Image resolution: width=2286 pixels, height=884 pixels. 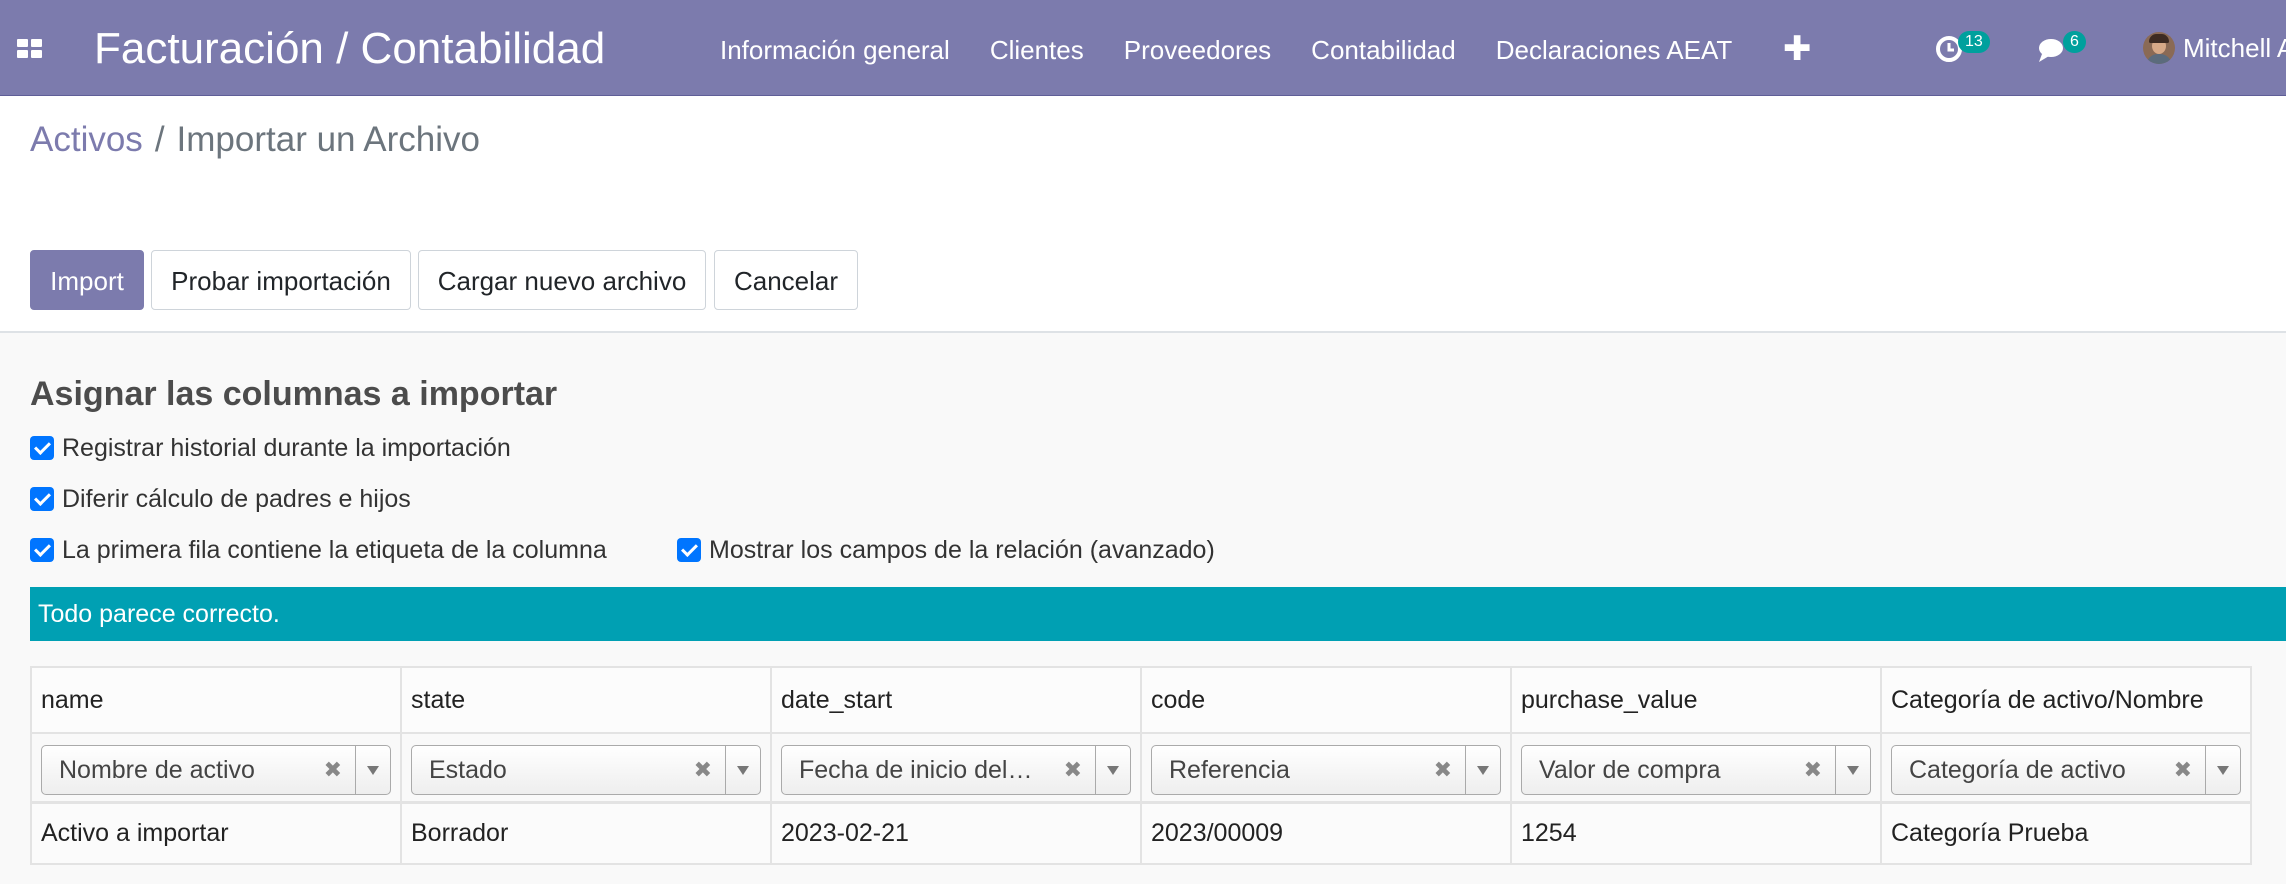 I want to click on table-cell: Categoría Prueba, so click(x=2066, y=833).